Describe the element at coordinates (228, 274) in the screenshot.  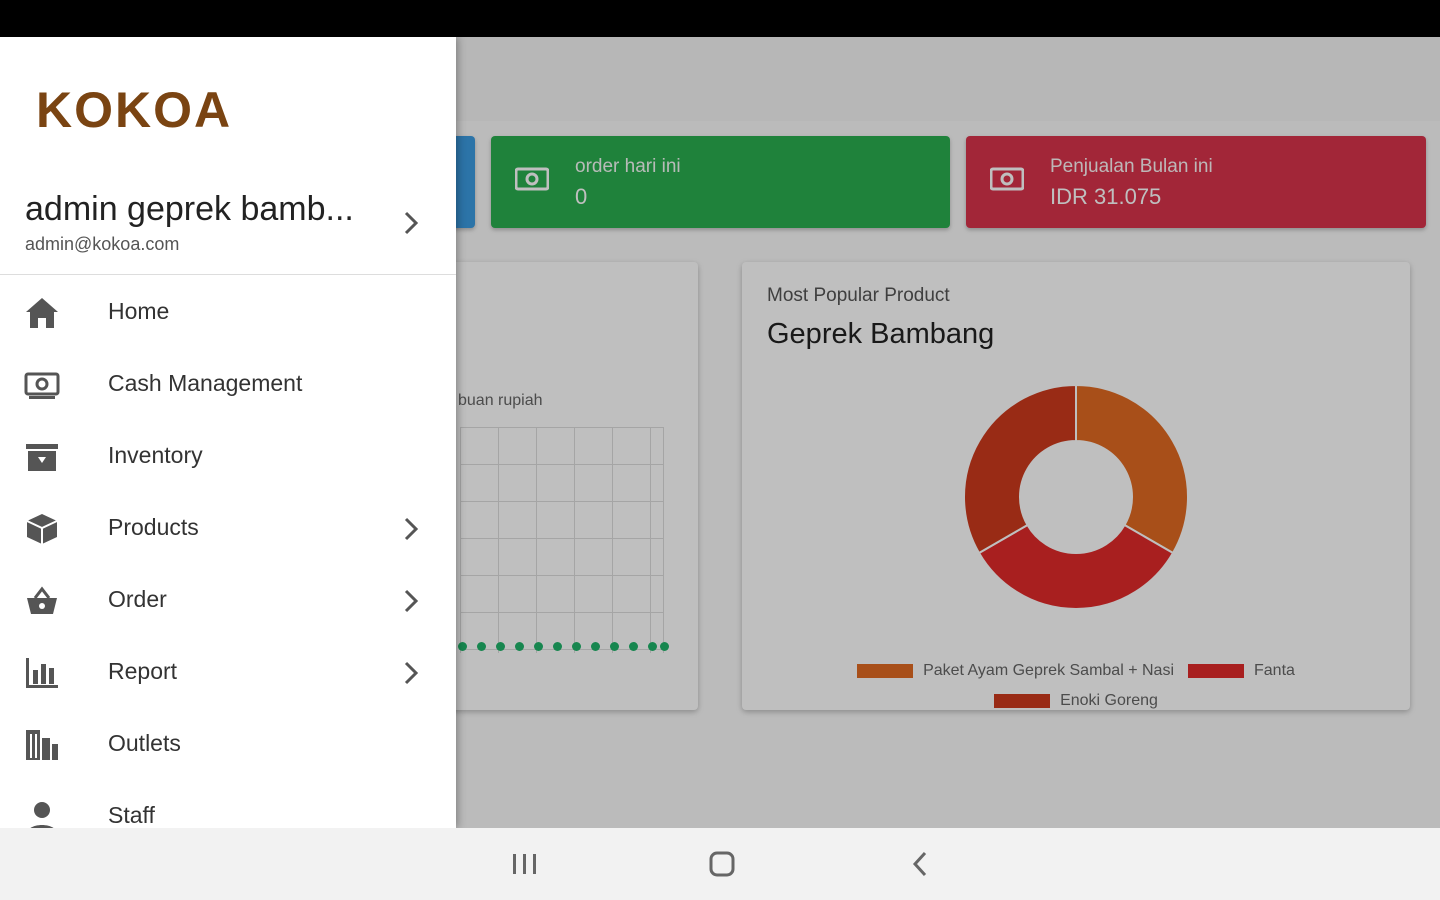
I see `divider` at that location.